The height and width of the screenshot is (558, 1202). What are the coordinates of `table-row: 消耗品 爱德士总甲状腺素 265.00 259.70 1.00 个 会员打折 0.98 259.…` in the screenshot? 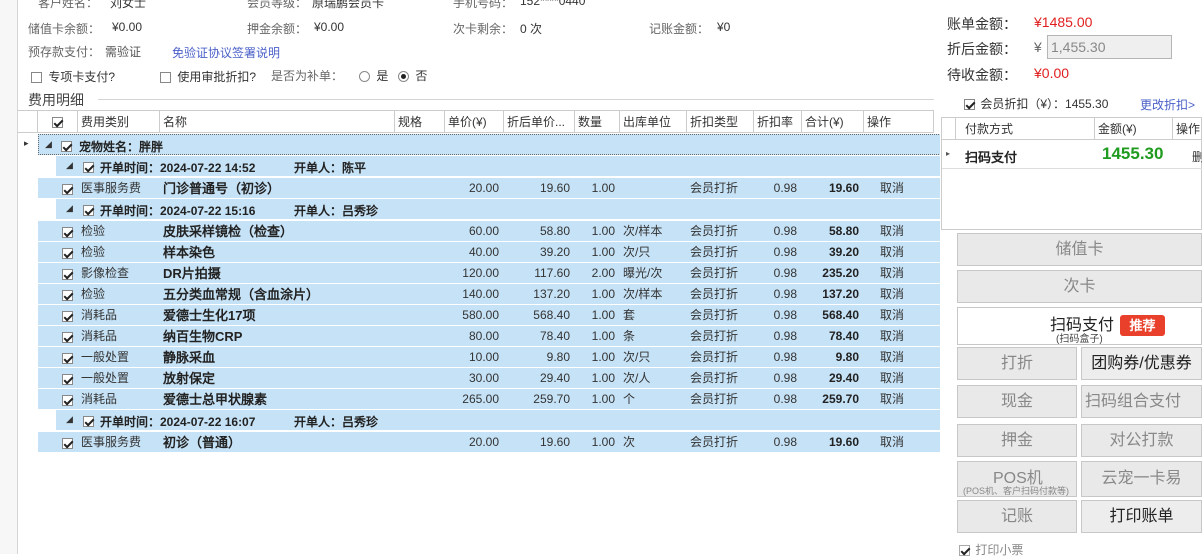 It's located at (494, 399).